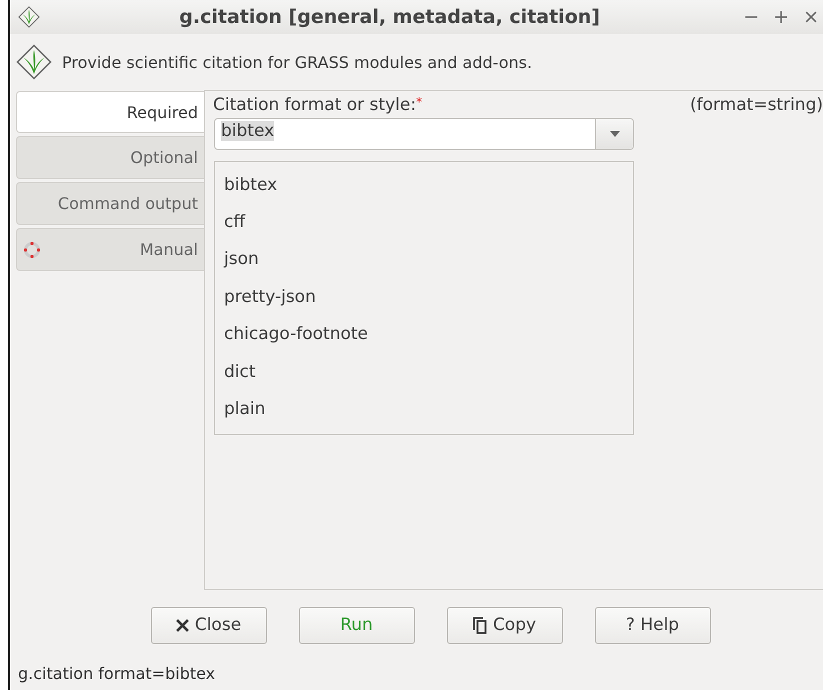 This screenshot has height=690, width=823. I want to click on tab: Manual, so click(110, 249).